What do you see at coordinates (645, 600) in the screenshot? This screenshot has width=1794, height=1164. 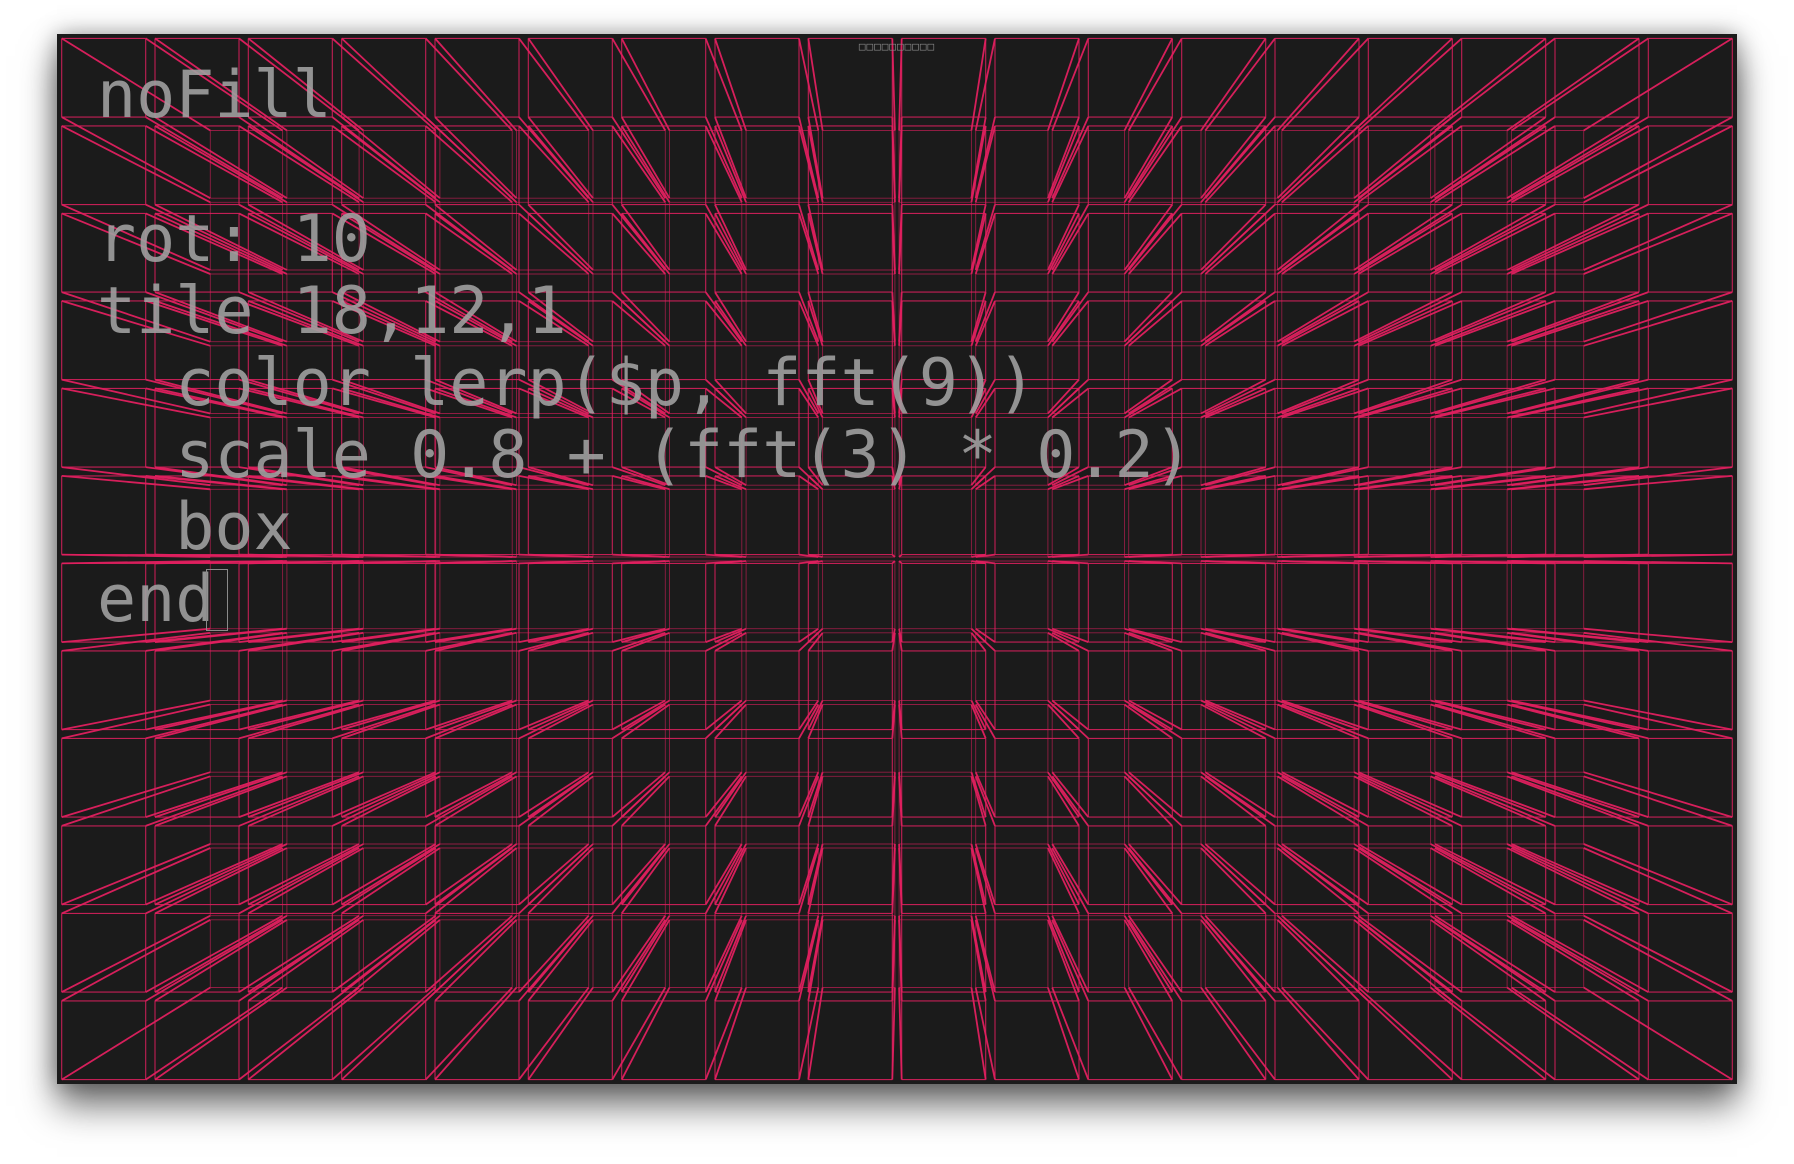 I see `code-line-last: end` at bounding box center [645, 600].